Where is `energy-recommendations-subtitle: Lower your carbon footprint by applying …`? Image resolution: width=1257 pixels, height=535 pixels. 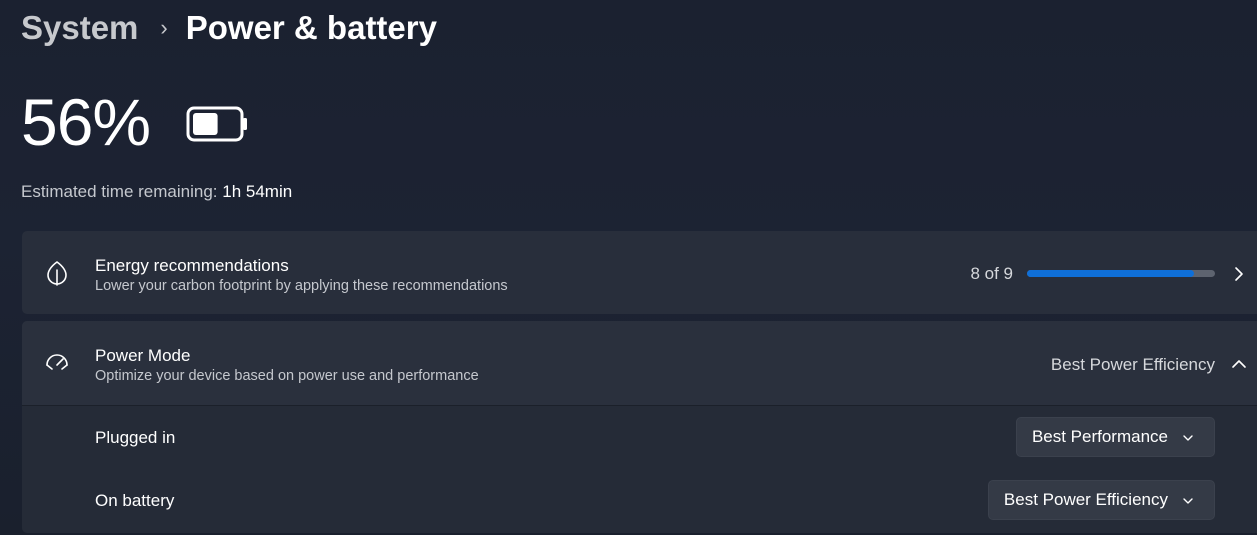
energy-recommendations-subtitle: Lower your carbon footprint by applying … is located at coordinates (301, 286).